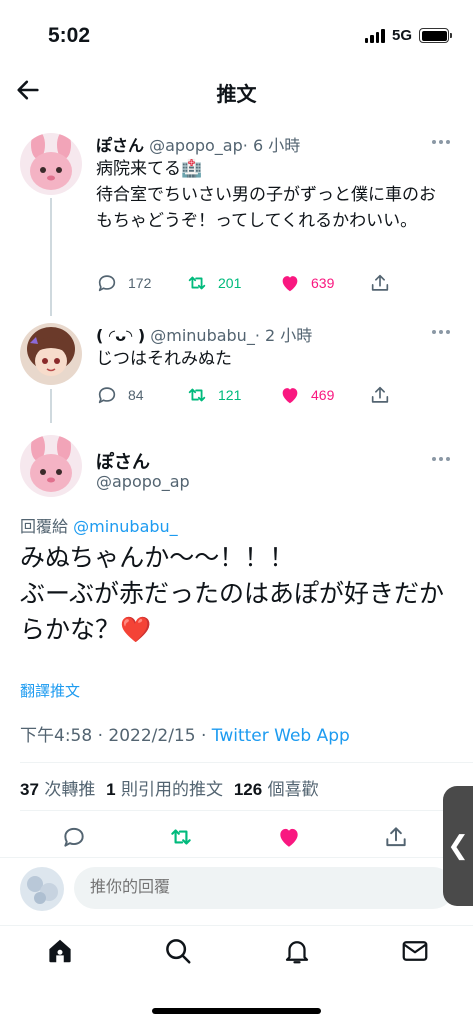 Image resolution: width=473 pixels, height=1024 pixels. What do you see at coordinates (236, 950) in the screenshot?
I see `bottom-tab-bar` at bounding box center [236, 950].